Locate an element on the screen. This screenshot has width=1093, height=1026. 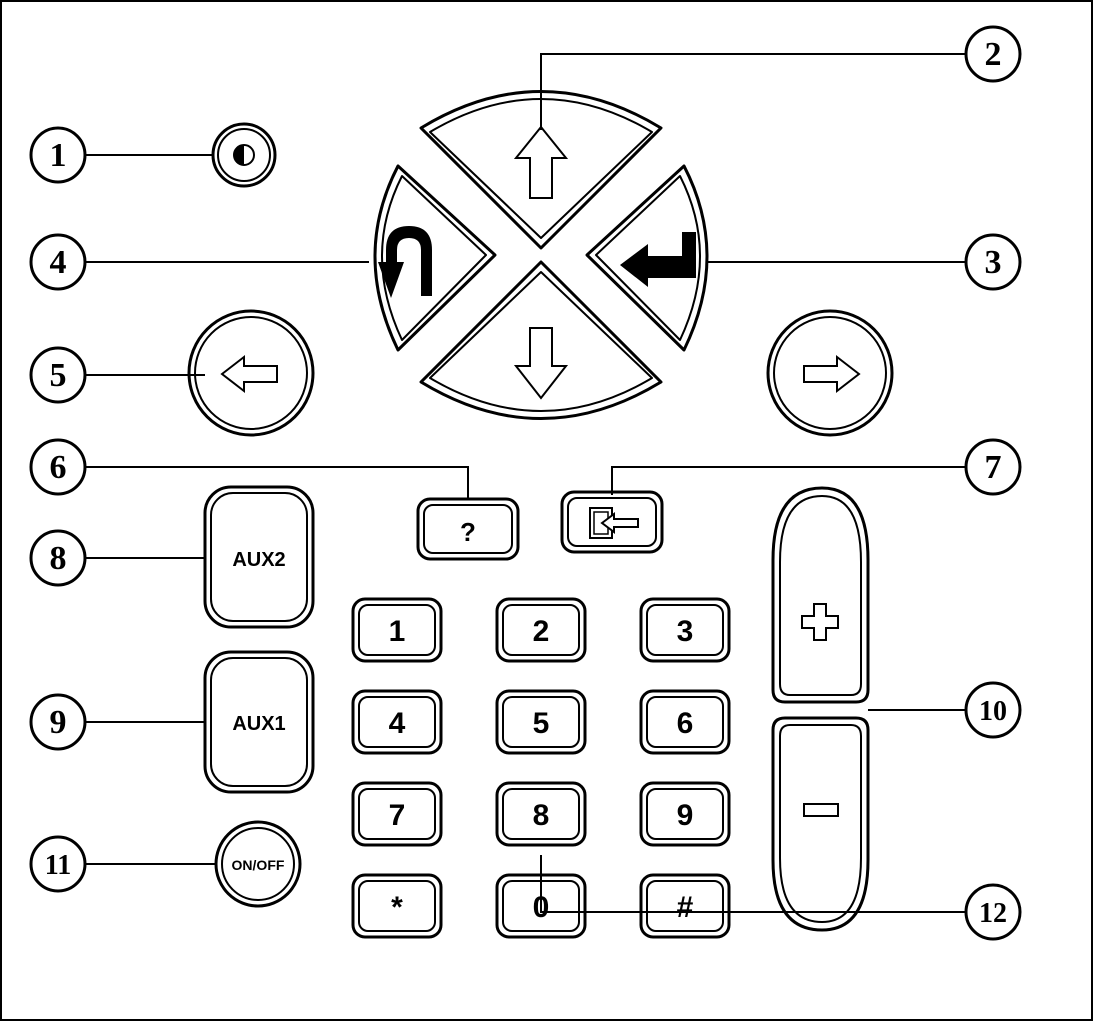
callout-2: 2 is located at coordinates (993, 54).